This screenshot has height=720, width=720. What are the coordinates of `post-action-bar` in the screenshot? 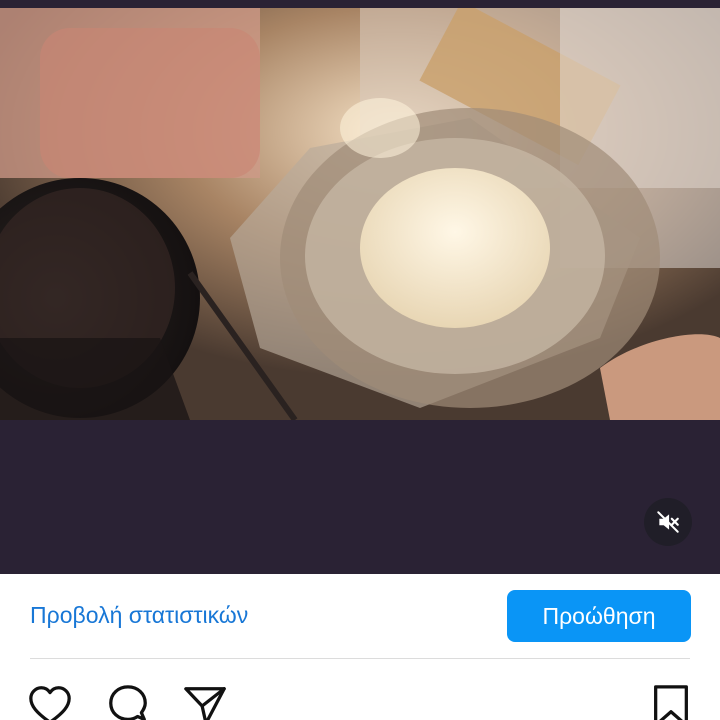 It's located at (360, 689).